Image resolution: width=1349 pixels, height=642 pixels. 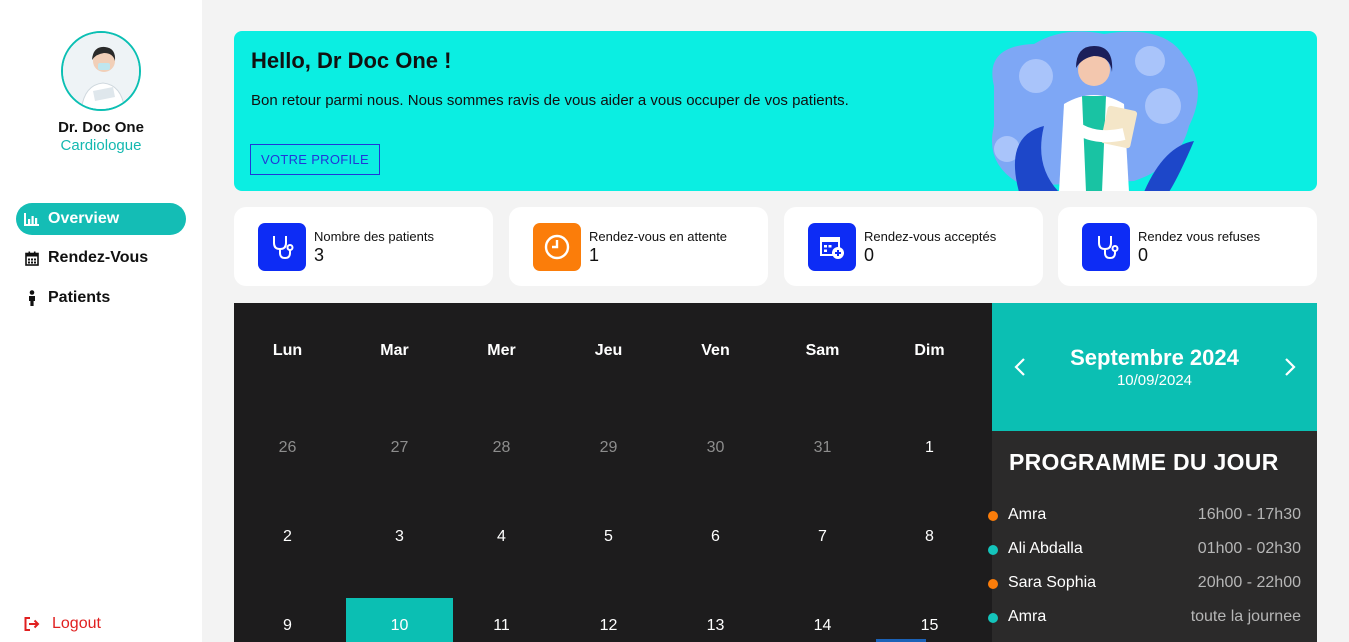 I want to click on nav-overview-label: Overview, so click(x=84, y=218).